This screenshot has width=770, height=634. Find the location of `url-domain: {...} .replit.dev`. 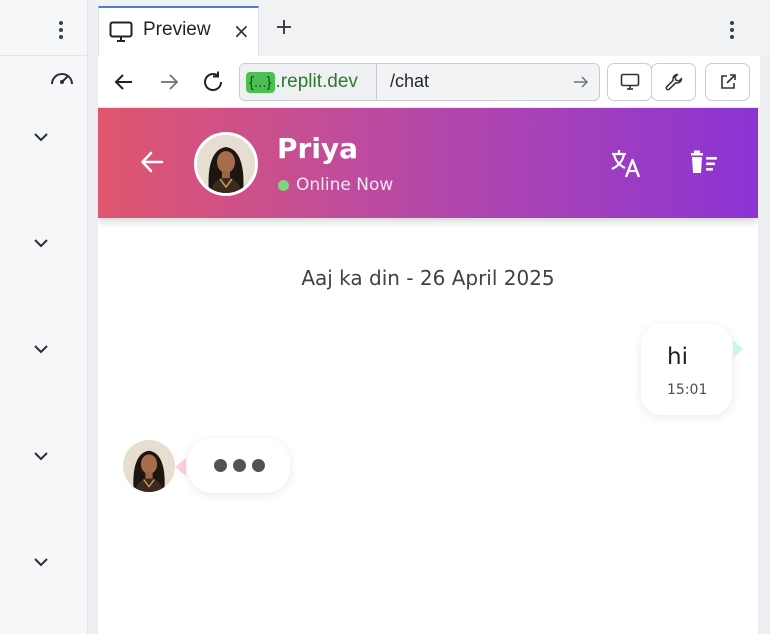

url-domain: {...} .replit.dev is located at coordinates (308, 82).